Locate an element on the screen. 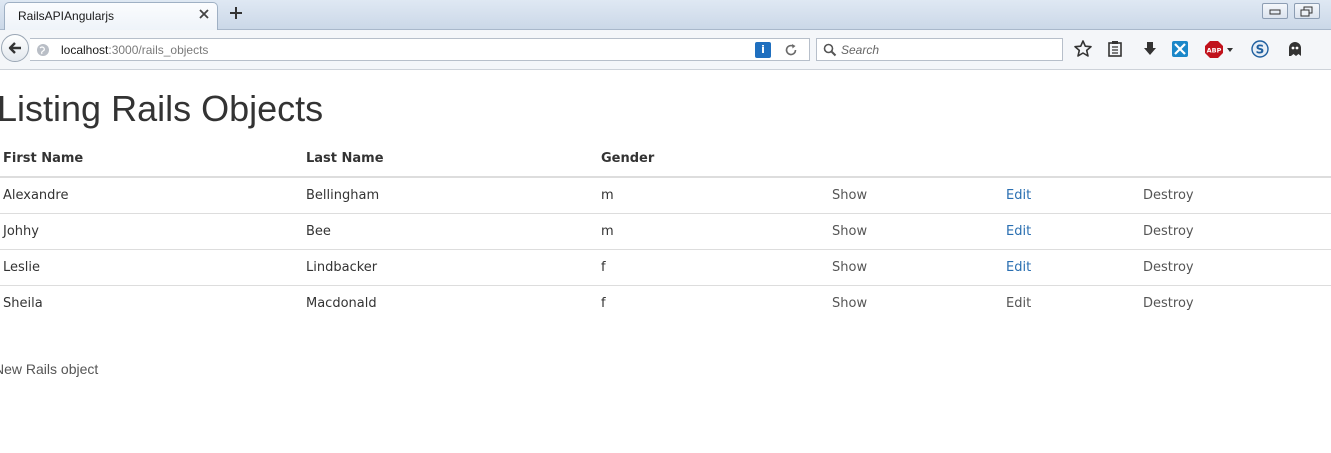  back-button is located at coordinates (15, 48).